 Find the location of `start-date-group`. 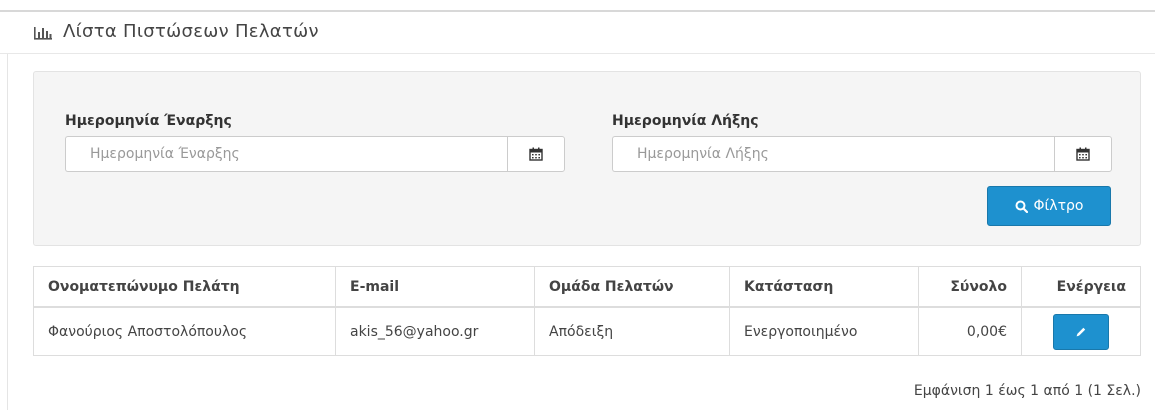

start-date-group is located at coordinates (315, 154).